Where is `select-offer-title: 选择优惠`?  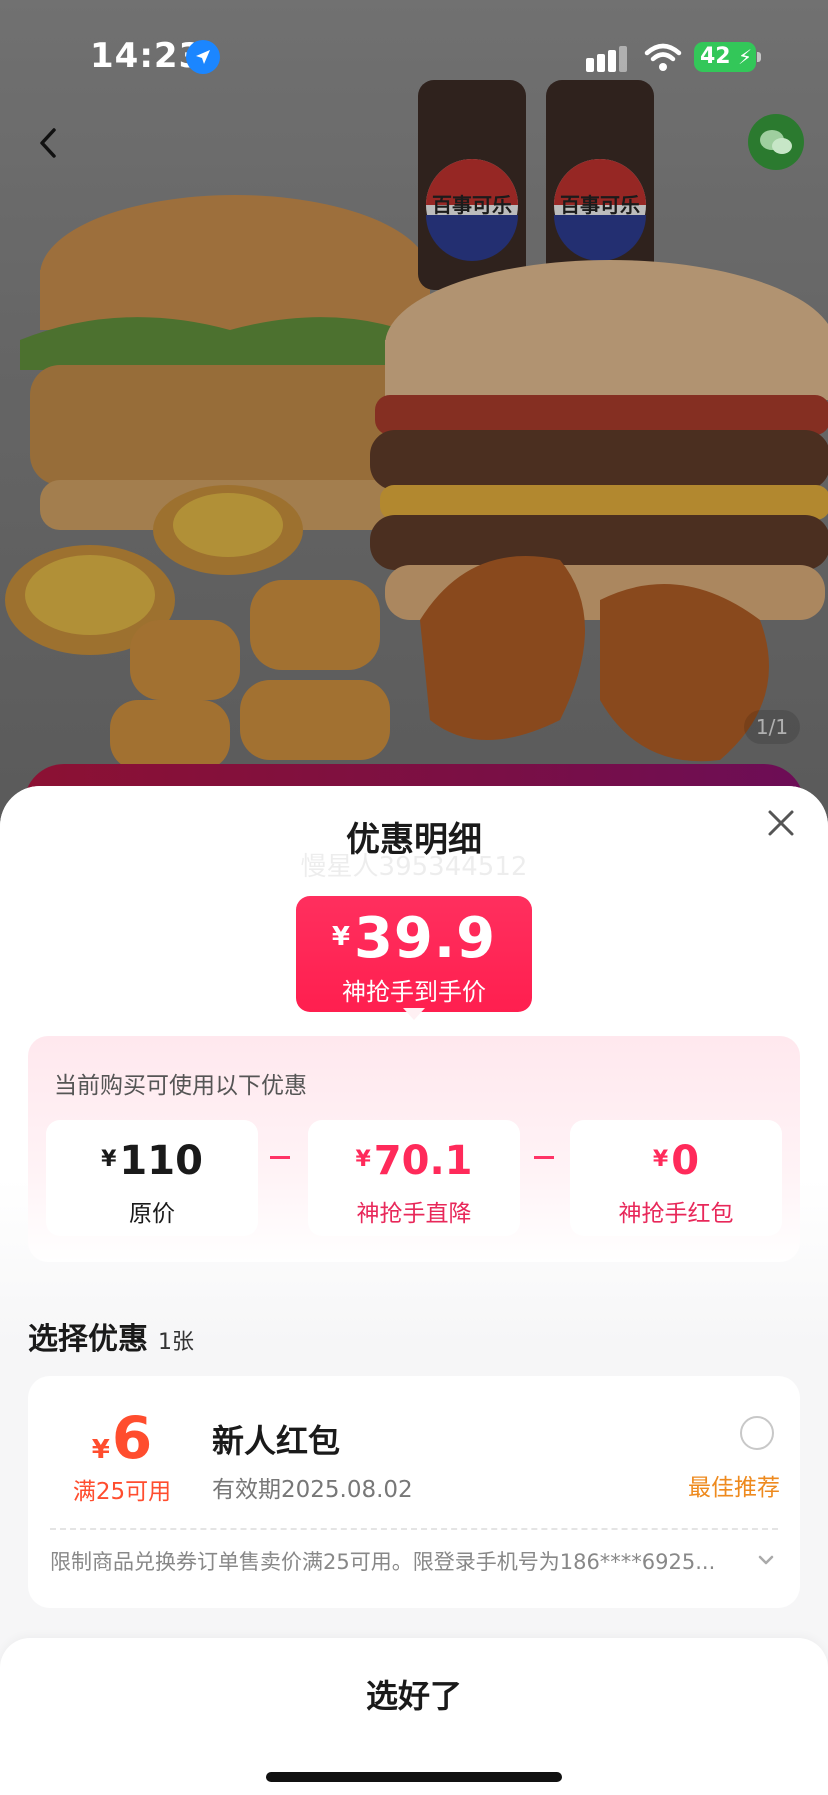
select-offer-title: 选择优惠 is located at coordinates (88, 1339).